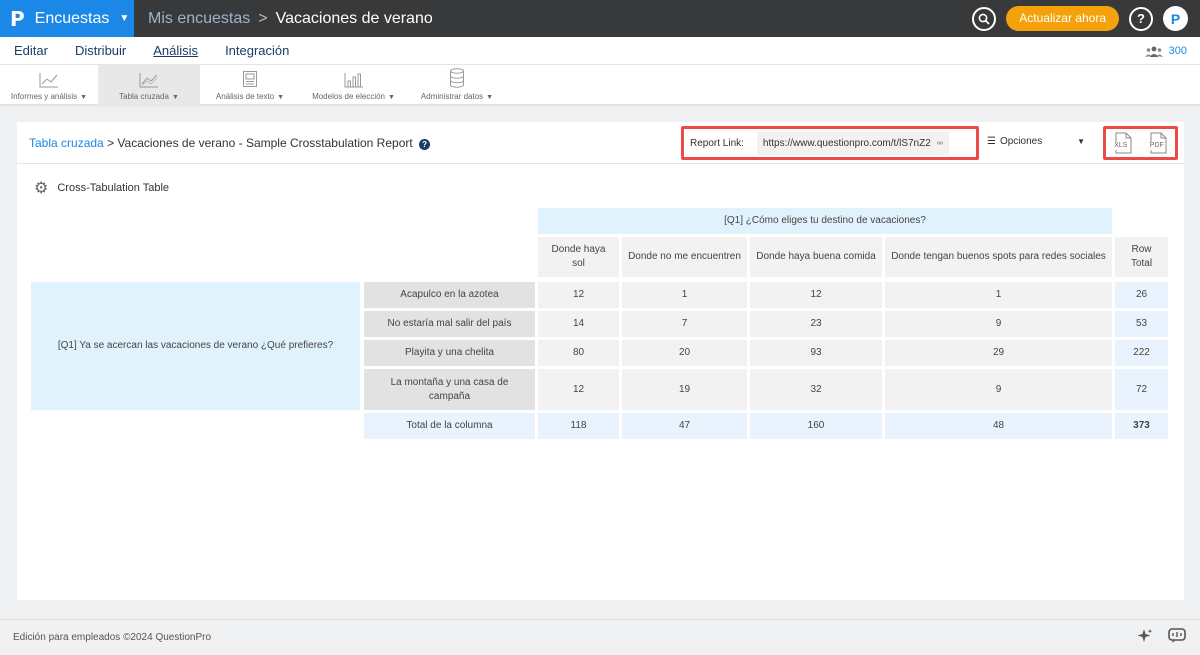  Describe the element at coordinates (998, 426) in the screenshot. I see `column-total-cell: 48` at that location.